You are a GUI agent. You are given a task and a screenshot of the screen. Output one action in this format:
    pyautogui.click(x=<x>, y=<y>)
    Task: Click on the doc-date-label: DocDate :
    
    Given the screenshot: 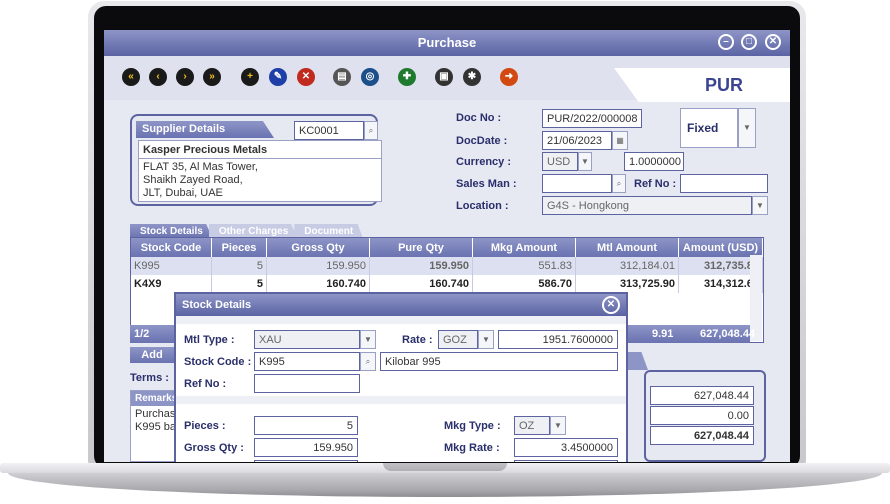 What is the action you would take?
    pyautogui.click(x=482, y=141)
    